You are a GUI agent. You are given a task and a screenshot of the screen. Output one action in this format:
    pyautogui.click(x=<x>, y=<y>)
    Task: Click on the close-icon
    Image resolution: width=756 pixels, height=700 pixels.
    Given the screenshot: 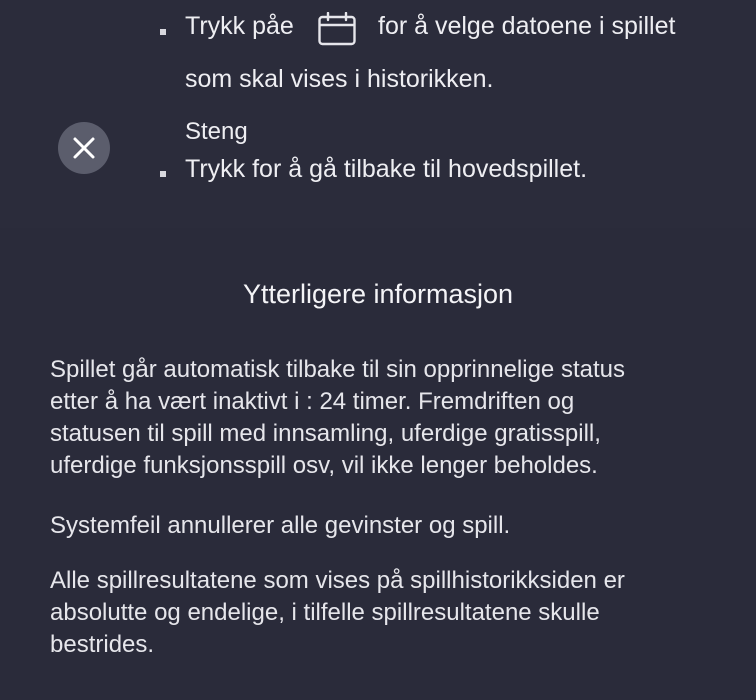 What is the action you would take?
    pyautogui.click(x=84, y=148)
    